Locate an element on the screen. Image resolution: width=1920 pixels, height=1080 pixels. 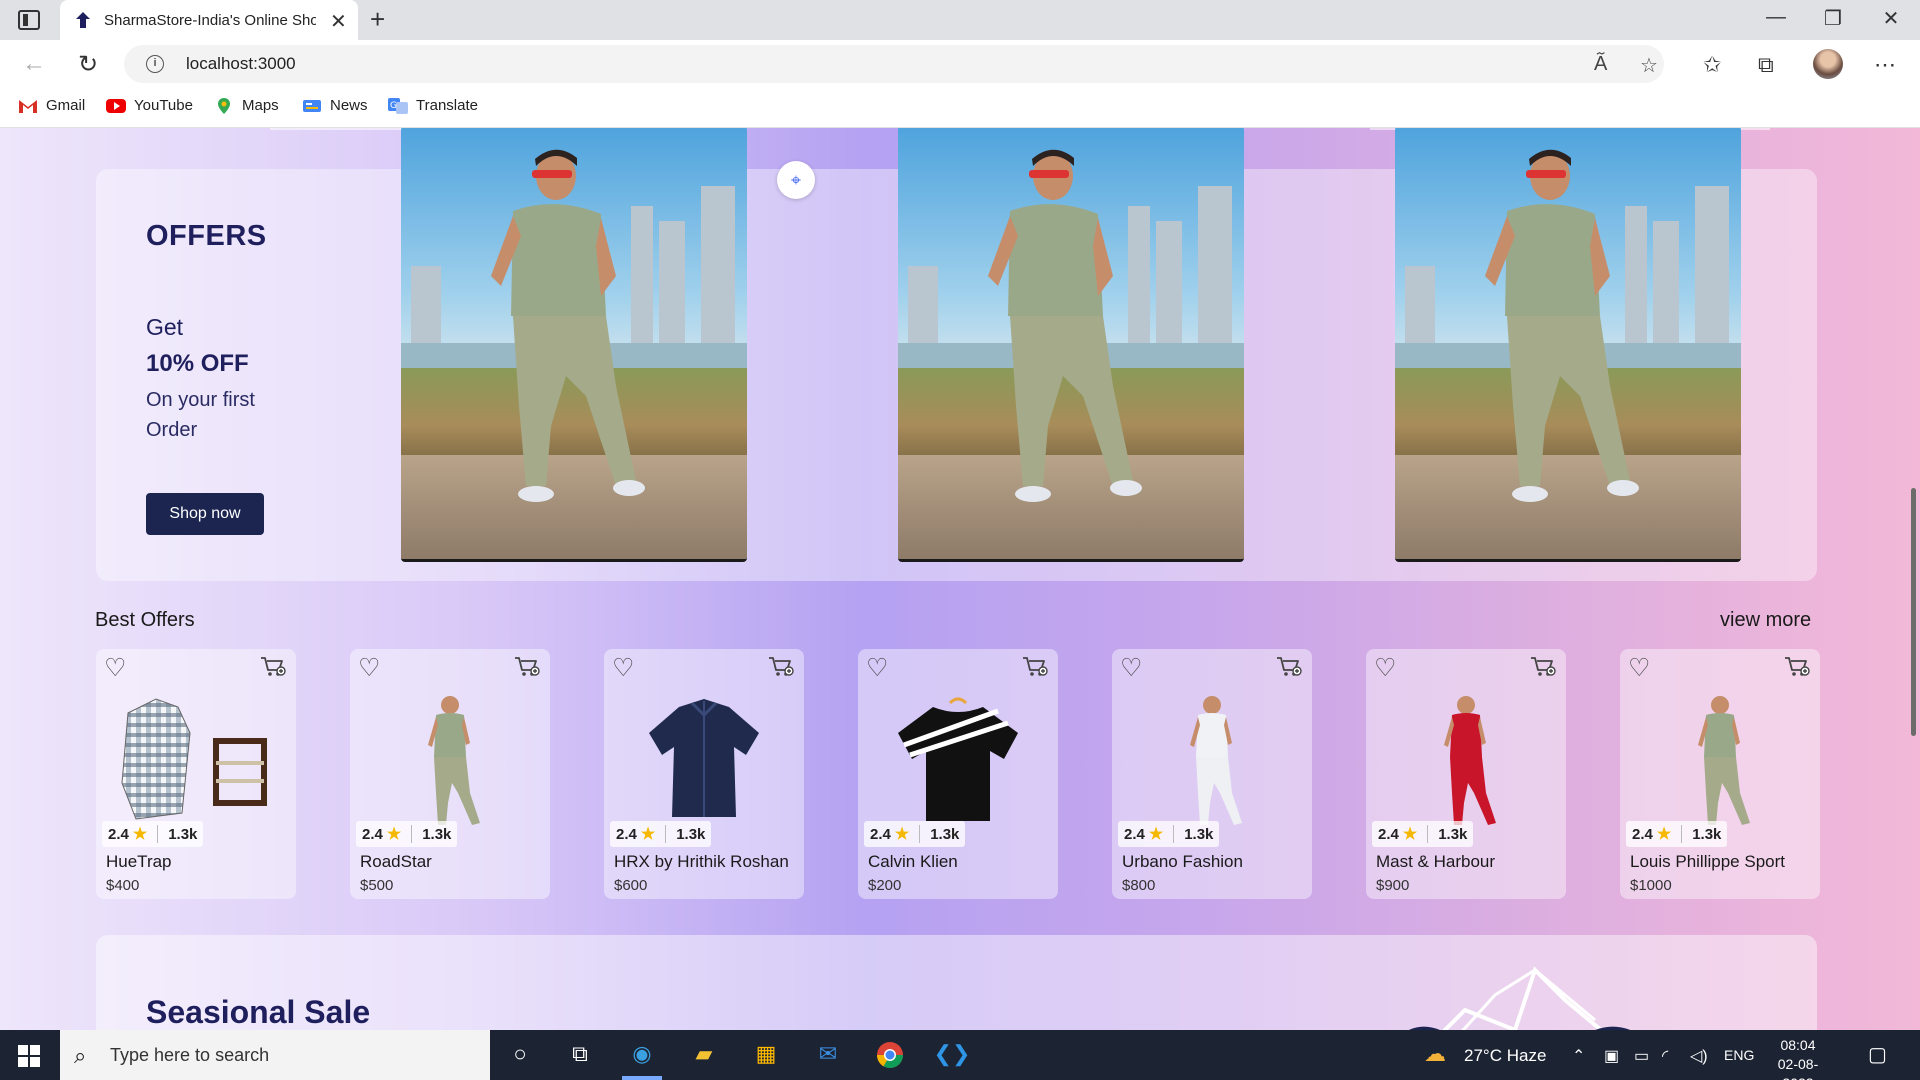
microsoft-store-icon: ▦ is located at coordinates (766, 1056).